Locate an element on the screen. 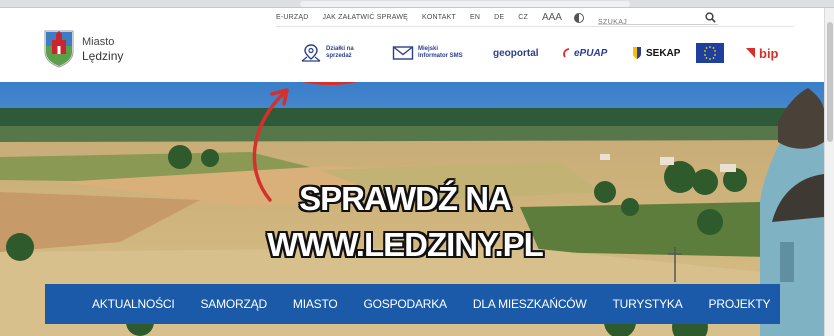 The height and width of the screenshot is (336, 834). dzialki-line-2: sprzedaż is located at coordinates (339, 56).